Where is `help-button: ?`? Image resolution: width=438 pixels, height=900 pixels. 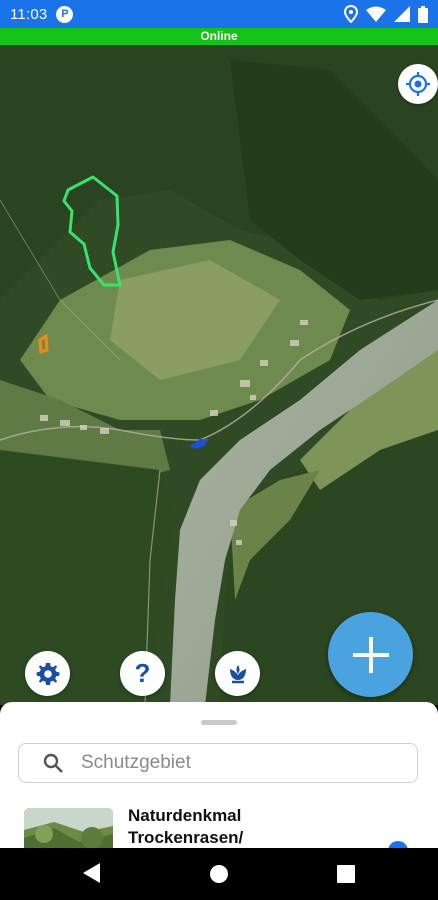
help-button: ? is located at coordinates (142, 673).